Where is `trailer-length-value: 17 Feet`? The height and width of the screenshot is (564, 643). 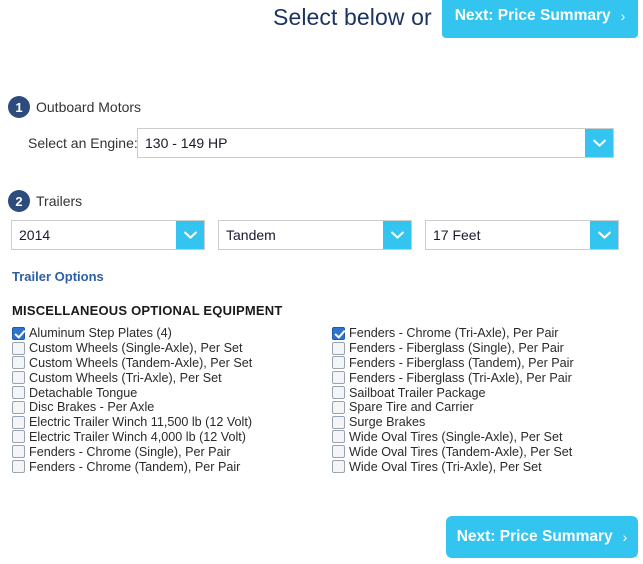 trailer-length-value: 17 Feet is located at coordinates (457, 235).